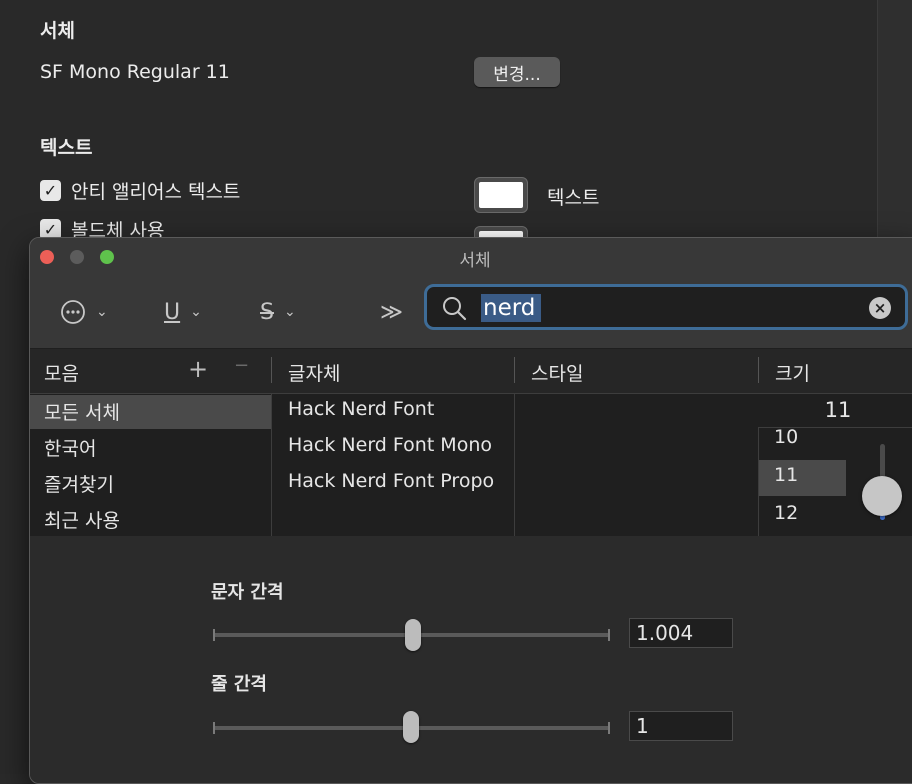 The width and height of the screenshot is (912, 784). What do you see at coordinates (314, 374) in the screenshot?
I see `family-header: 글자체` at bounding box center [314, 374].